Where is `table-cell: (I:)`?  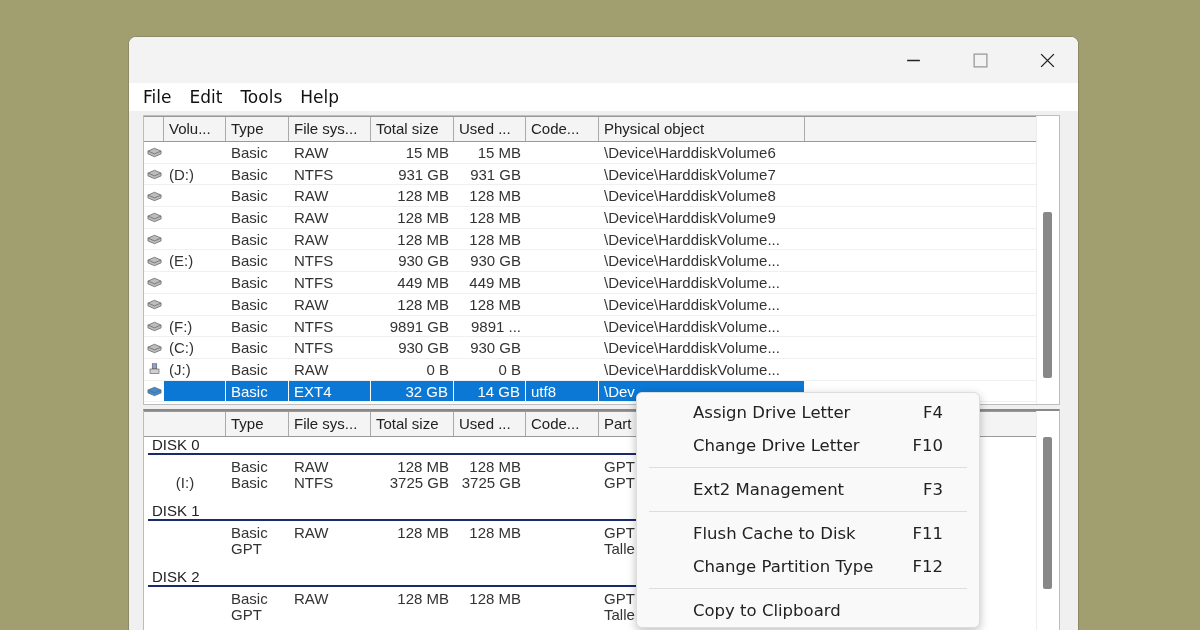
table-cell: (I:) is located at coordinates (185, 483).